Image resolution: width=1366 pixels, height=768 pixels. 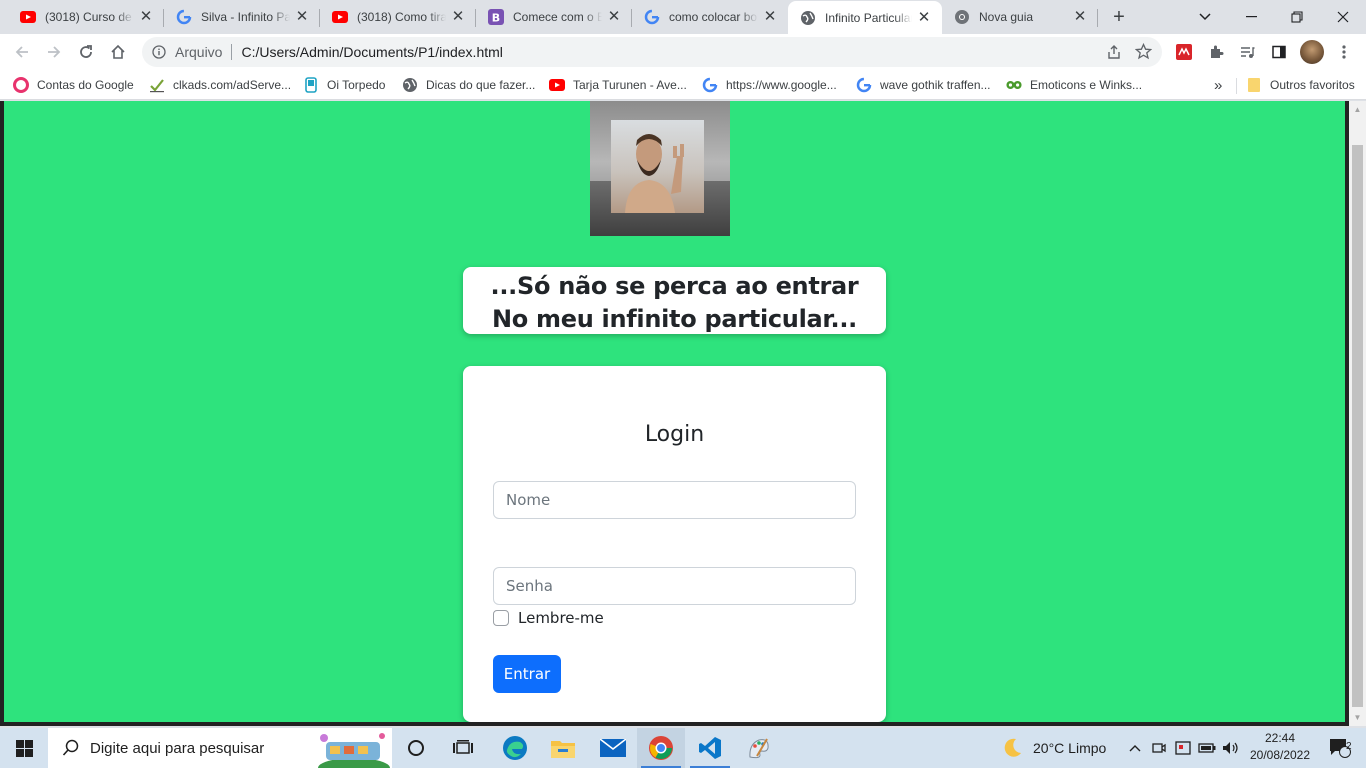 What do you see at coordinates (1218, 85) in the screenshot?
I see `bookmarks-overflow-button: »` at bounding box center [1218, 85].